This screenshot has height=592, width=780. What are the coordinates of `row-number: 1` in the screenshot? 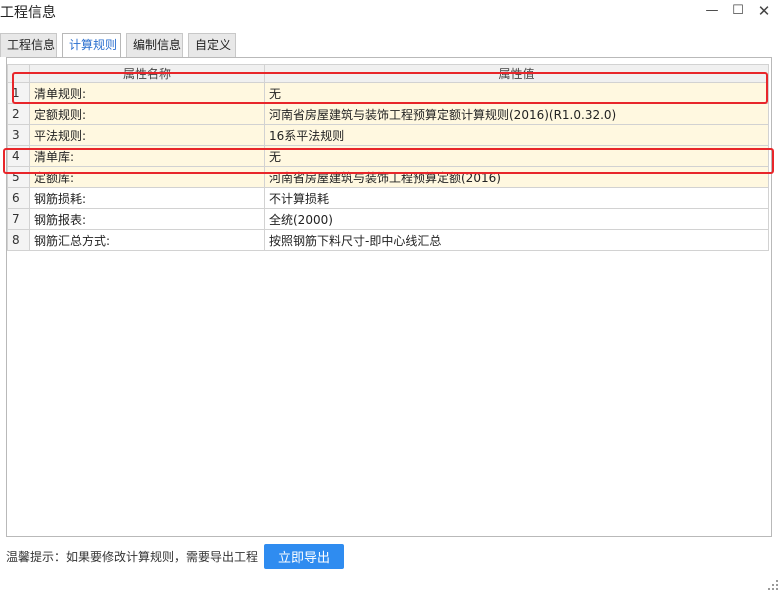 It's located at (18, 93).